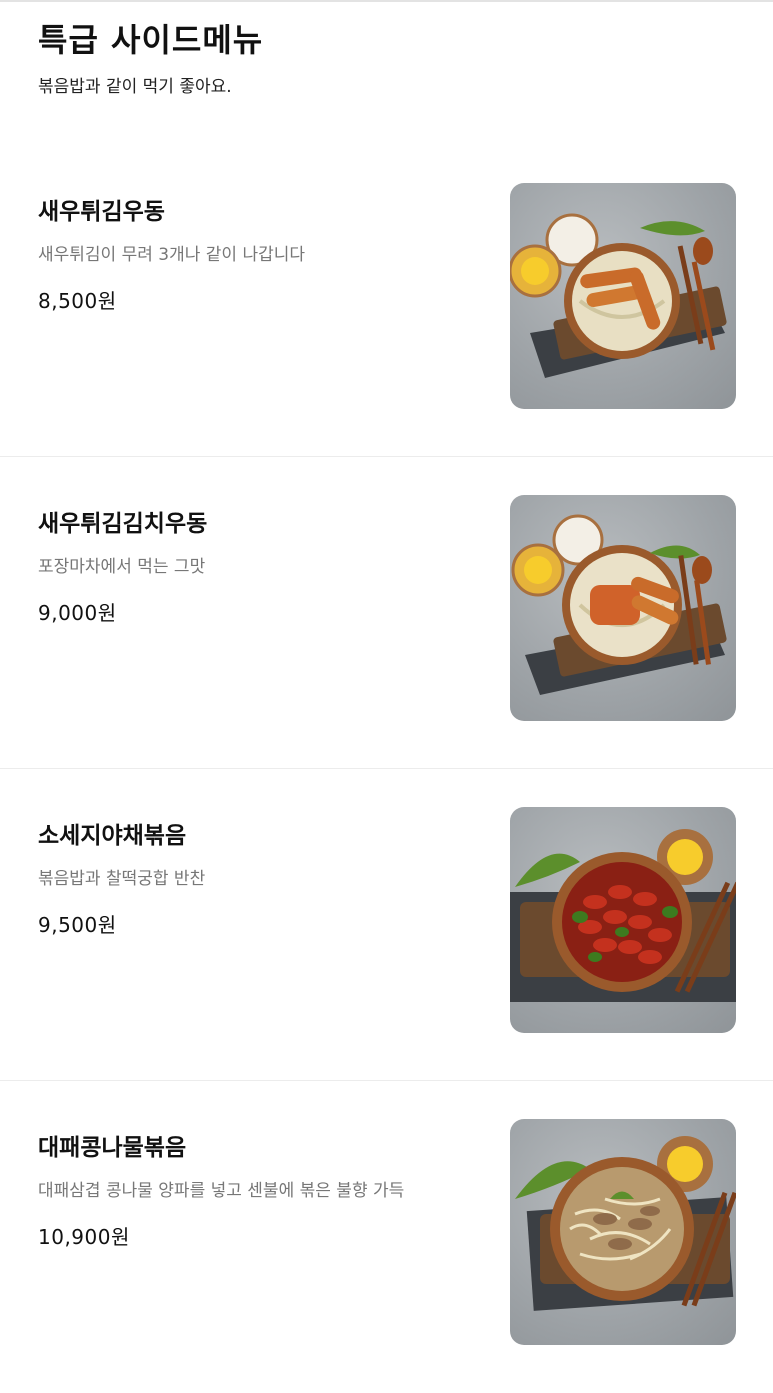  What do you see at coordinates (122, 567) in the screenshot?
I see `menu-item-description: 포장마차에서 먹는 그맛` at bounding box center [122, 567].